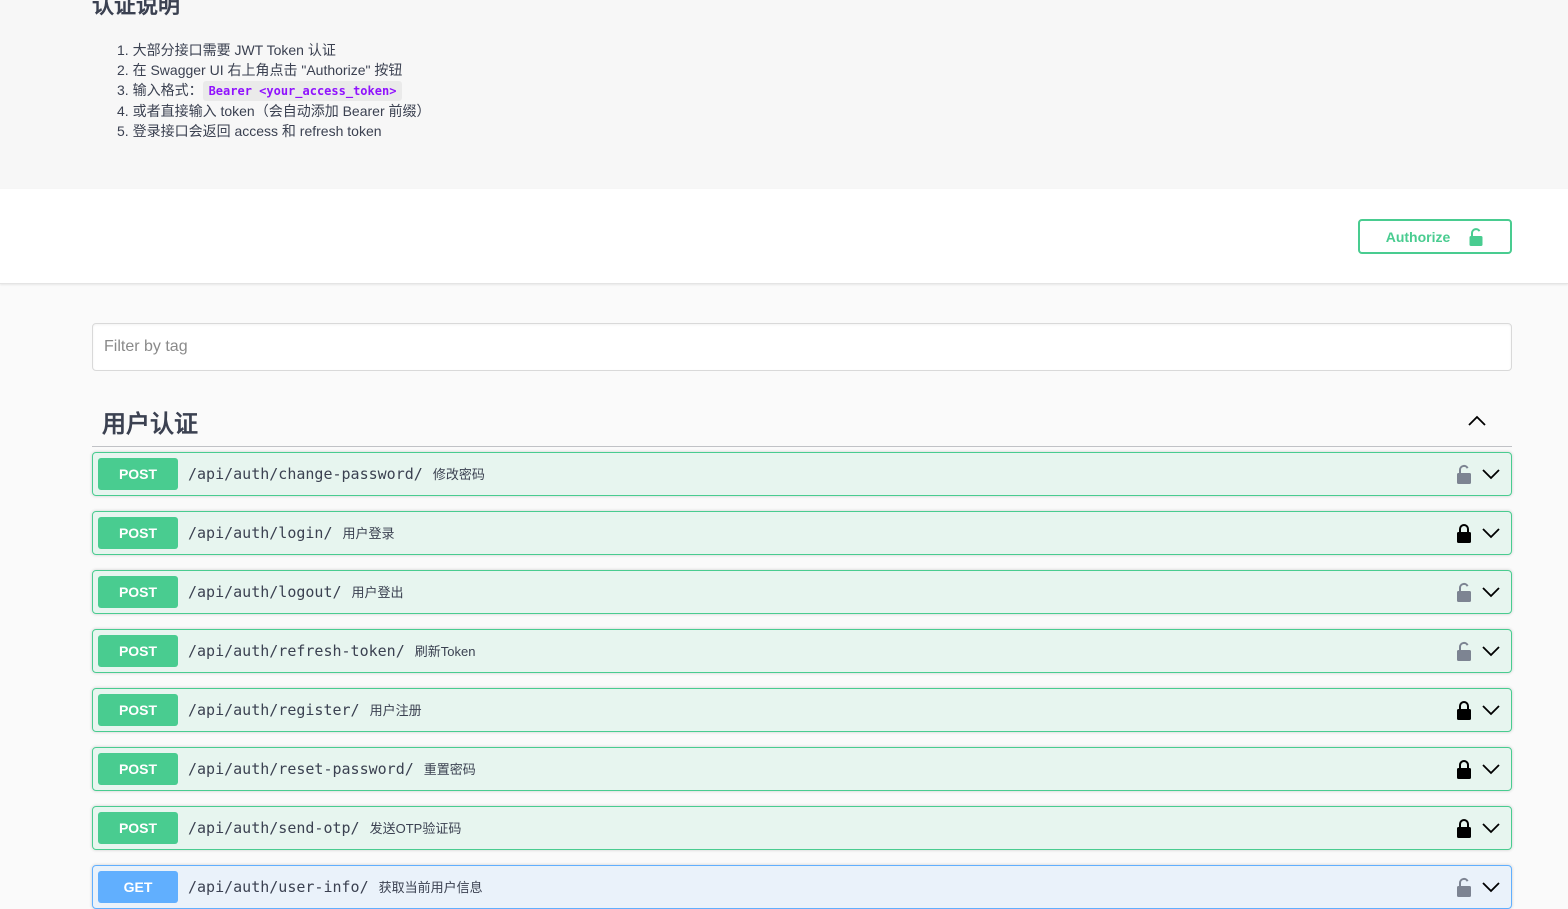 The width and height of the screenshot is (1568, 909). Describe the element at coordinates (395, 710) in the screenshot. I see `operation-summary: 用户注册` at that location.